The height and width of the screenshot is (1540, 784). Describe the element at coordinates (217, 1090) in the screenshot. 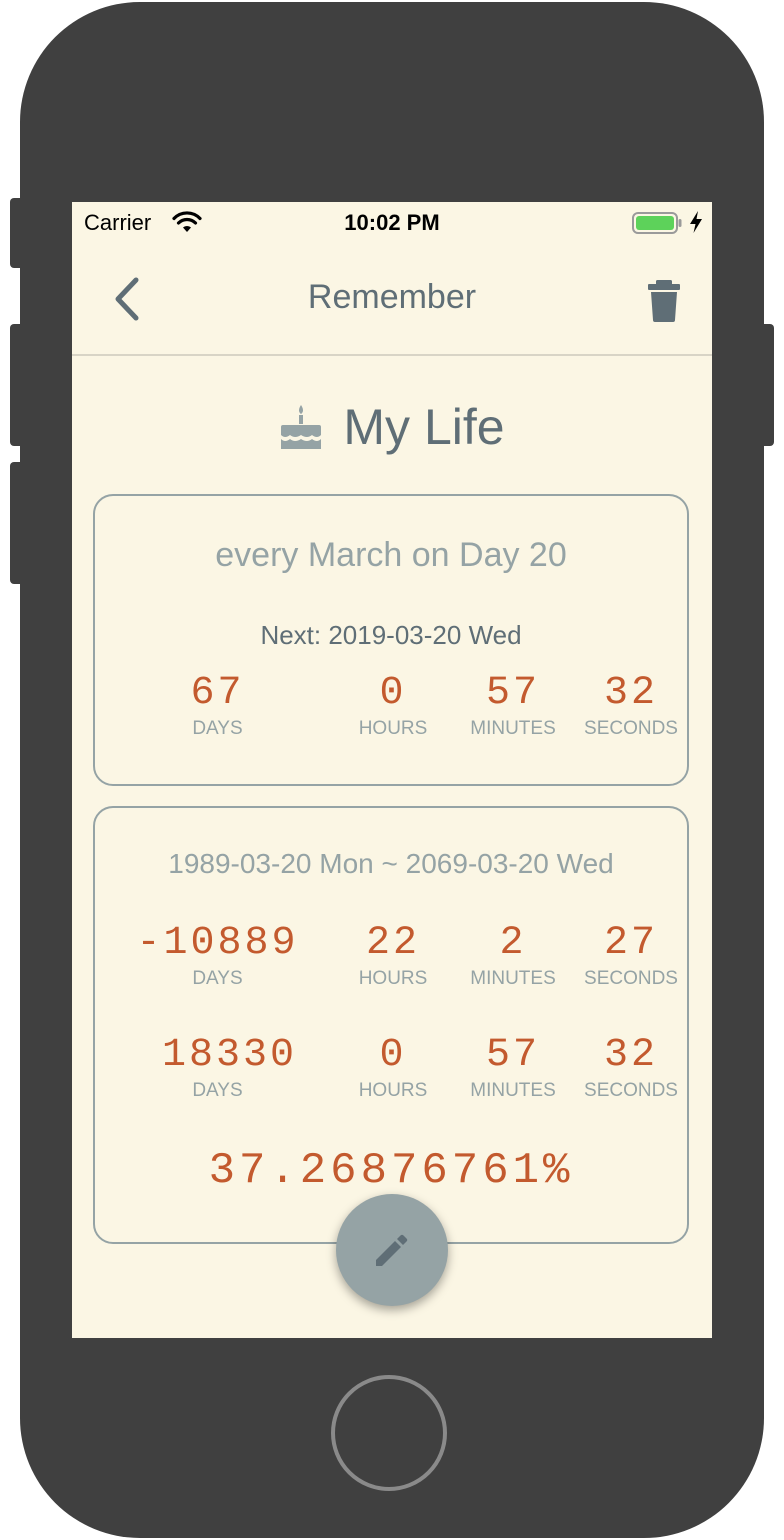

I see `remaining-days-label: DAYS` at that location.